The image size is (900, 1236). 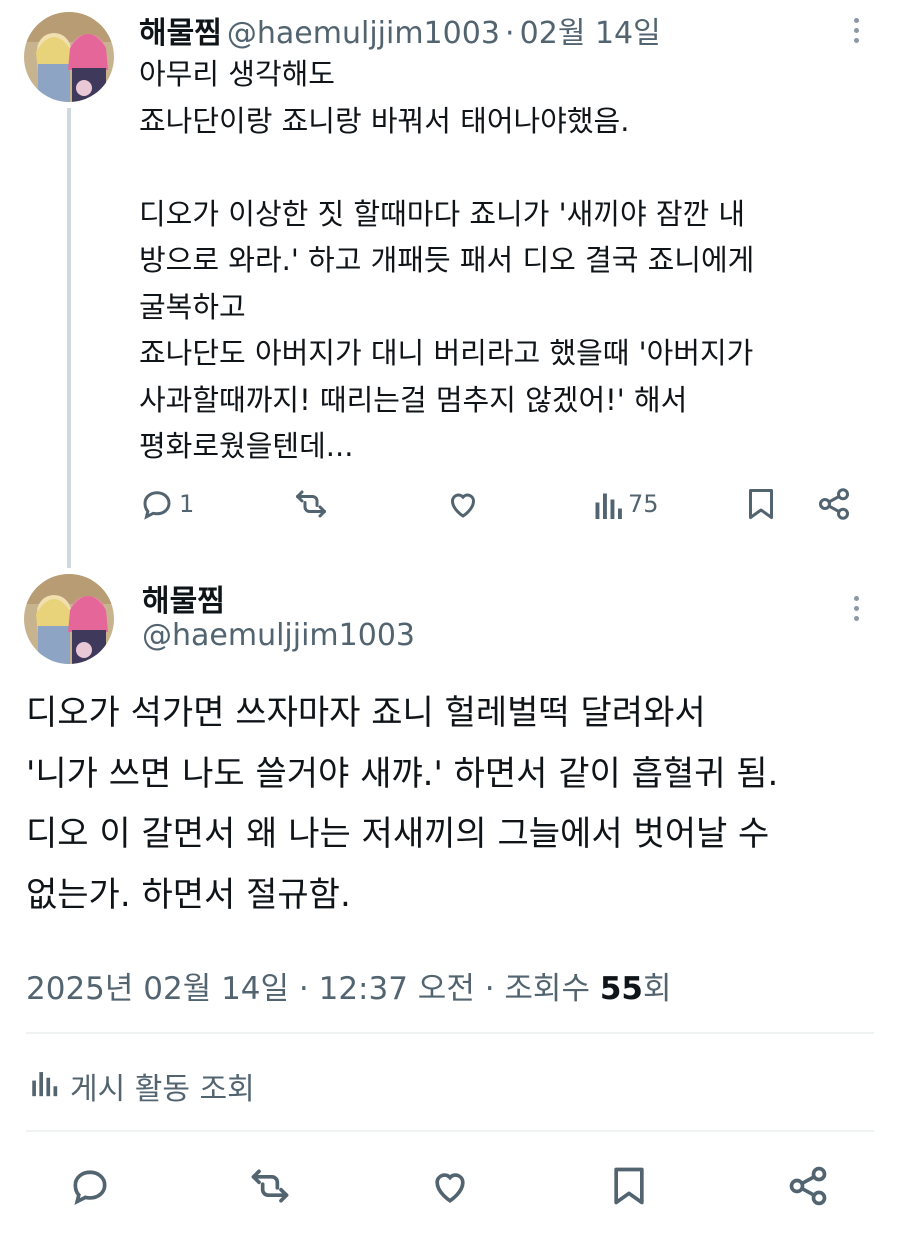 What do you see at coordinates (313, 989) in the screenshot?
I see `timestamp-text: 2025년 02월 14일 · 12:37 오전 · 조회수` at bounding box center [313, 989].